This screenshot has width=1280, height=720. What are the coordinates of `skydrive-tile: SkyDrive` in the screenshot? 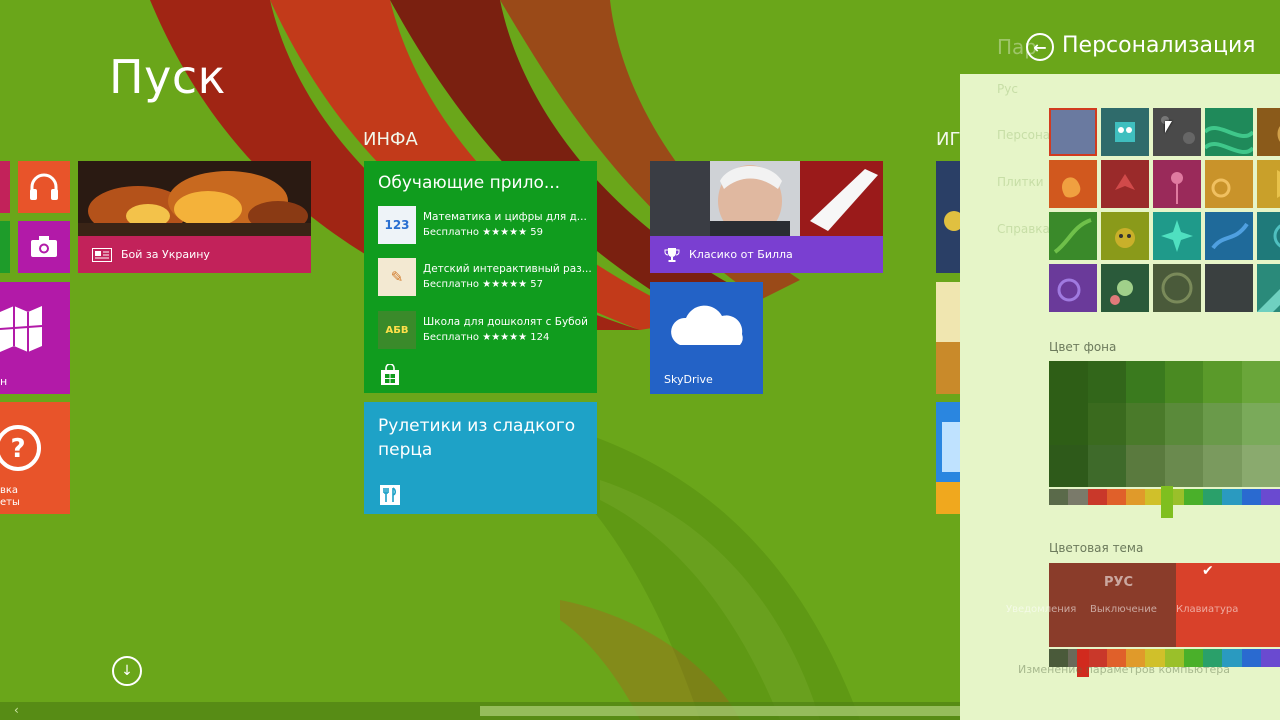 It's located at (706, 338).